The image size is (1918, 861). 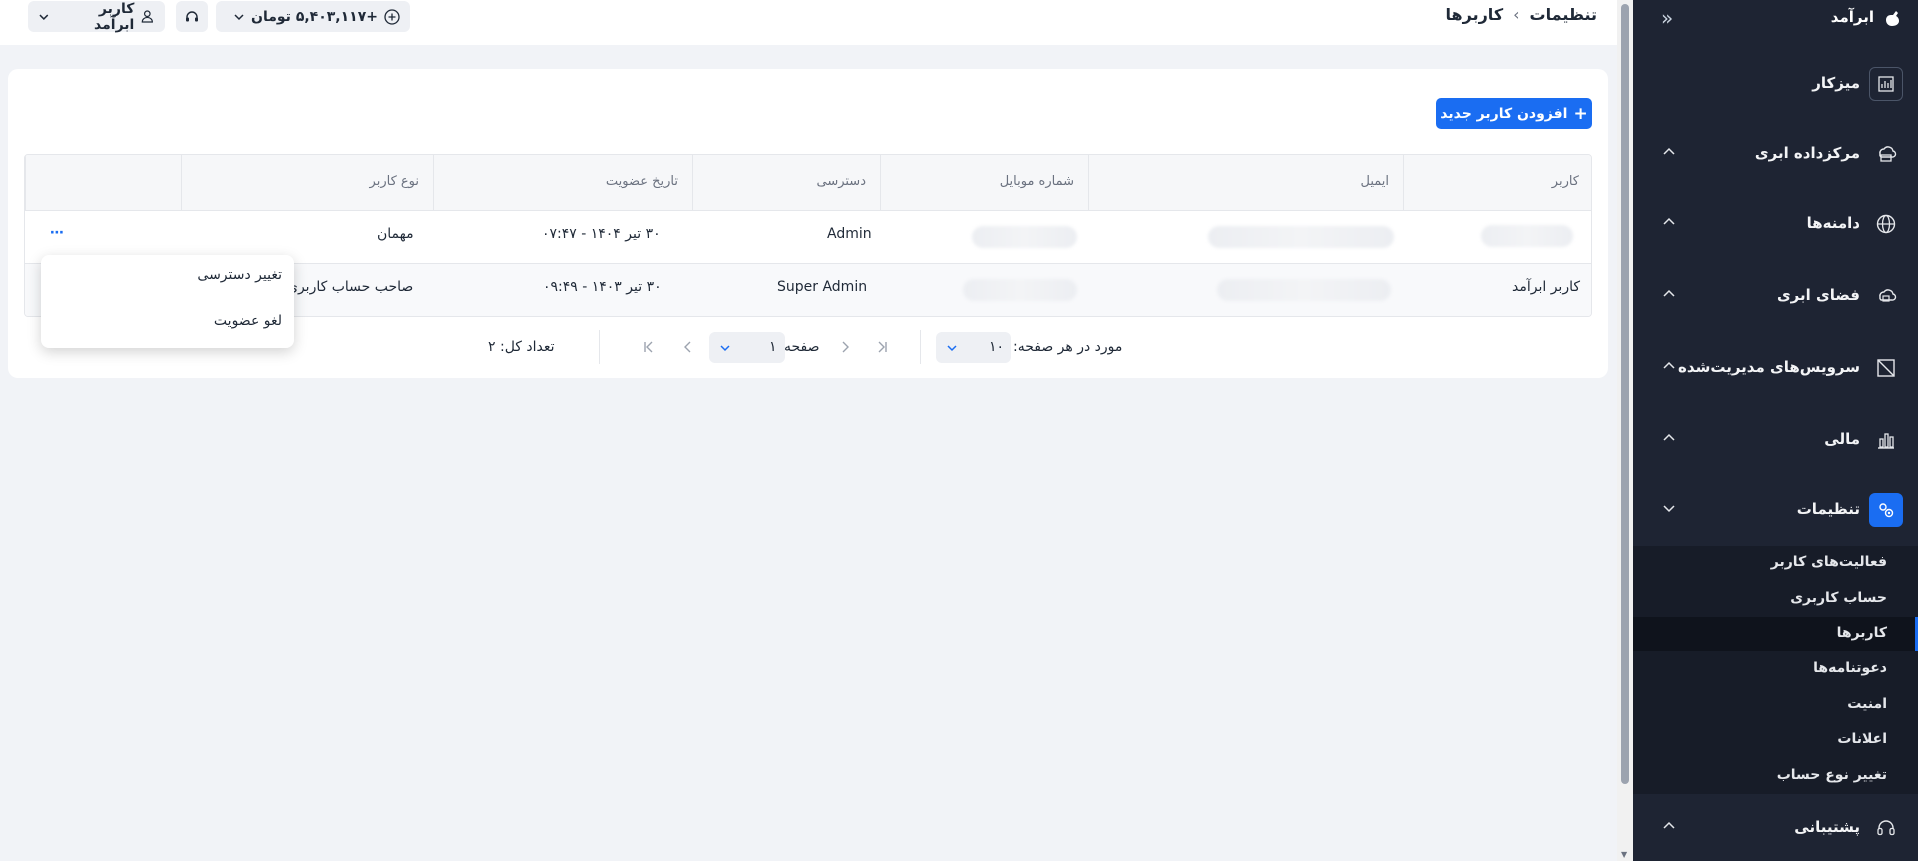 I want to click on change-access-option: تغییر دسترسی, so click(x=239, y=275).